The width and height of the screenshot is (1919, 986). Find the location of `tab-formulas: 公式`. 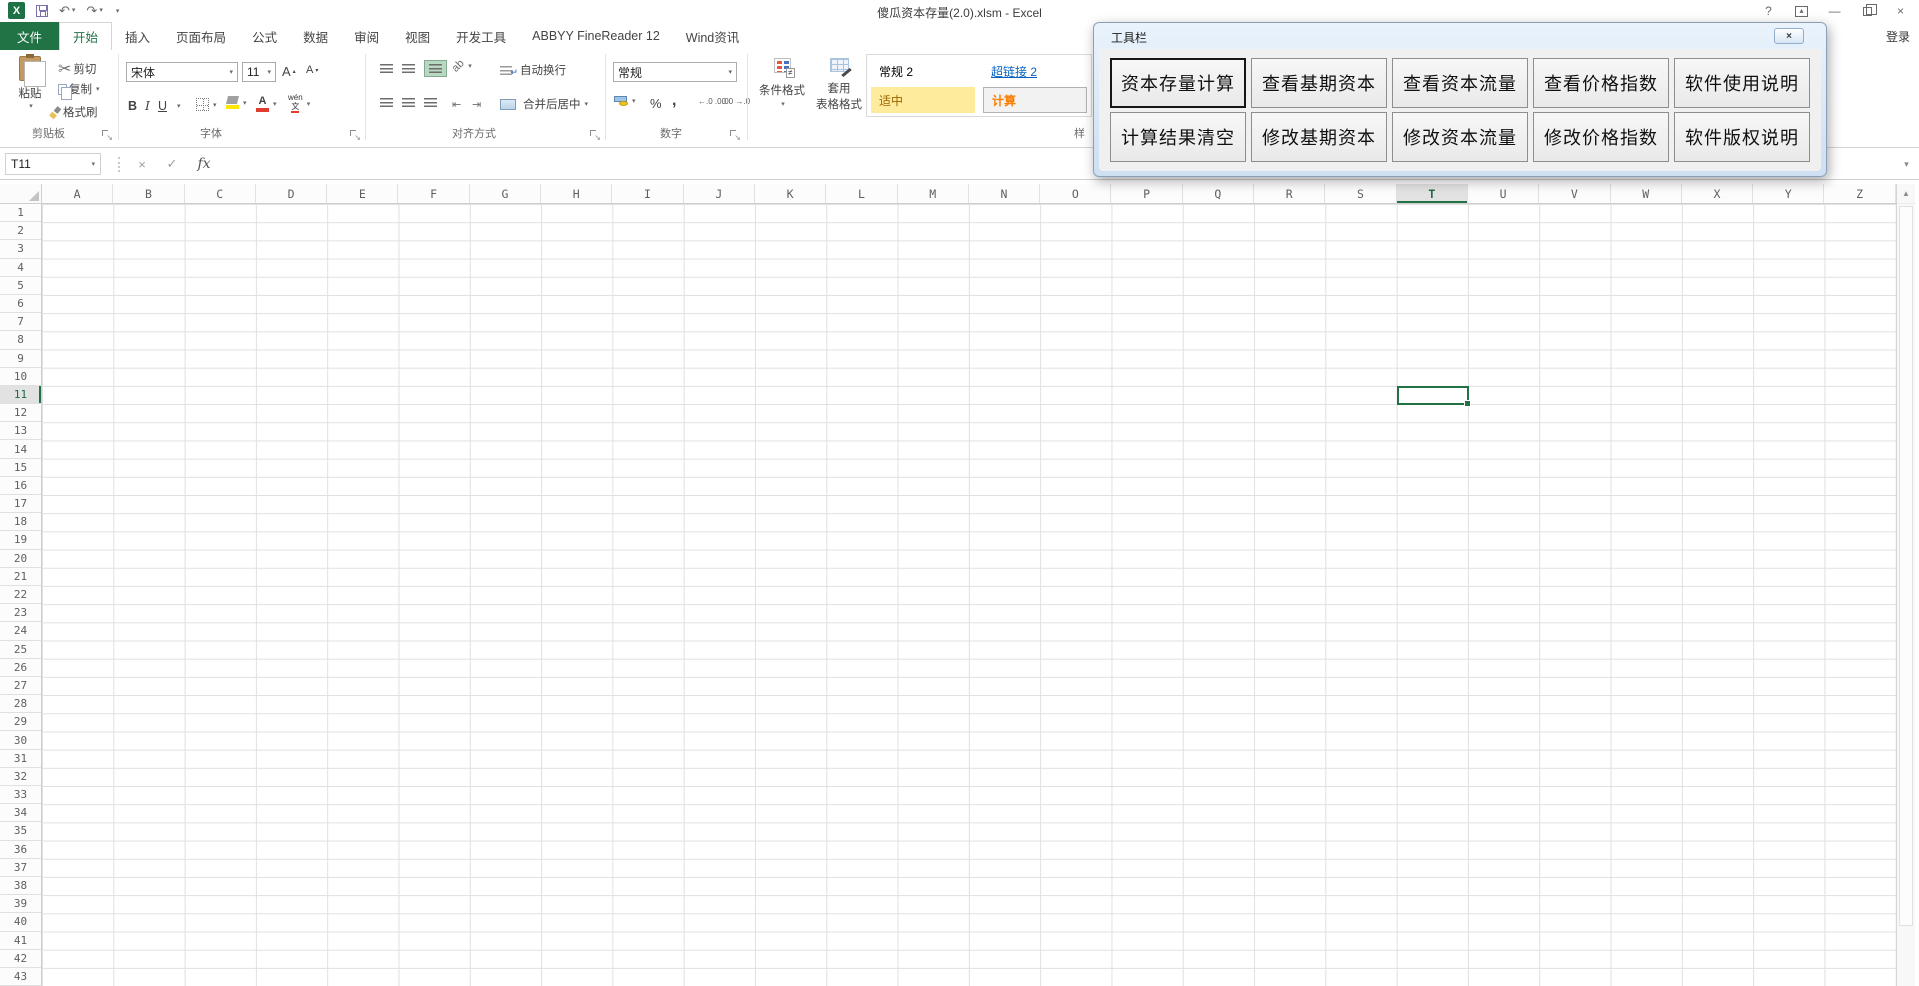

tab-formulas: 公式 is located at coordinates (264, 36).